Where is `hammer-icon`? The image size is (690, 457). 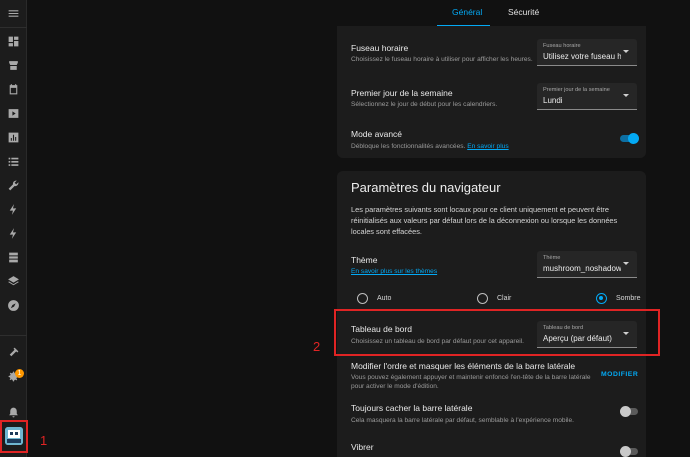 hammer-icon is located at coordinates (13, 352).